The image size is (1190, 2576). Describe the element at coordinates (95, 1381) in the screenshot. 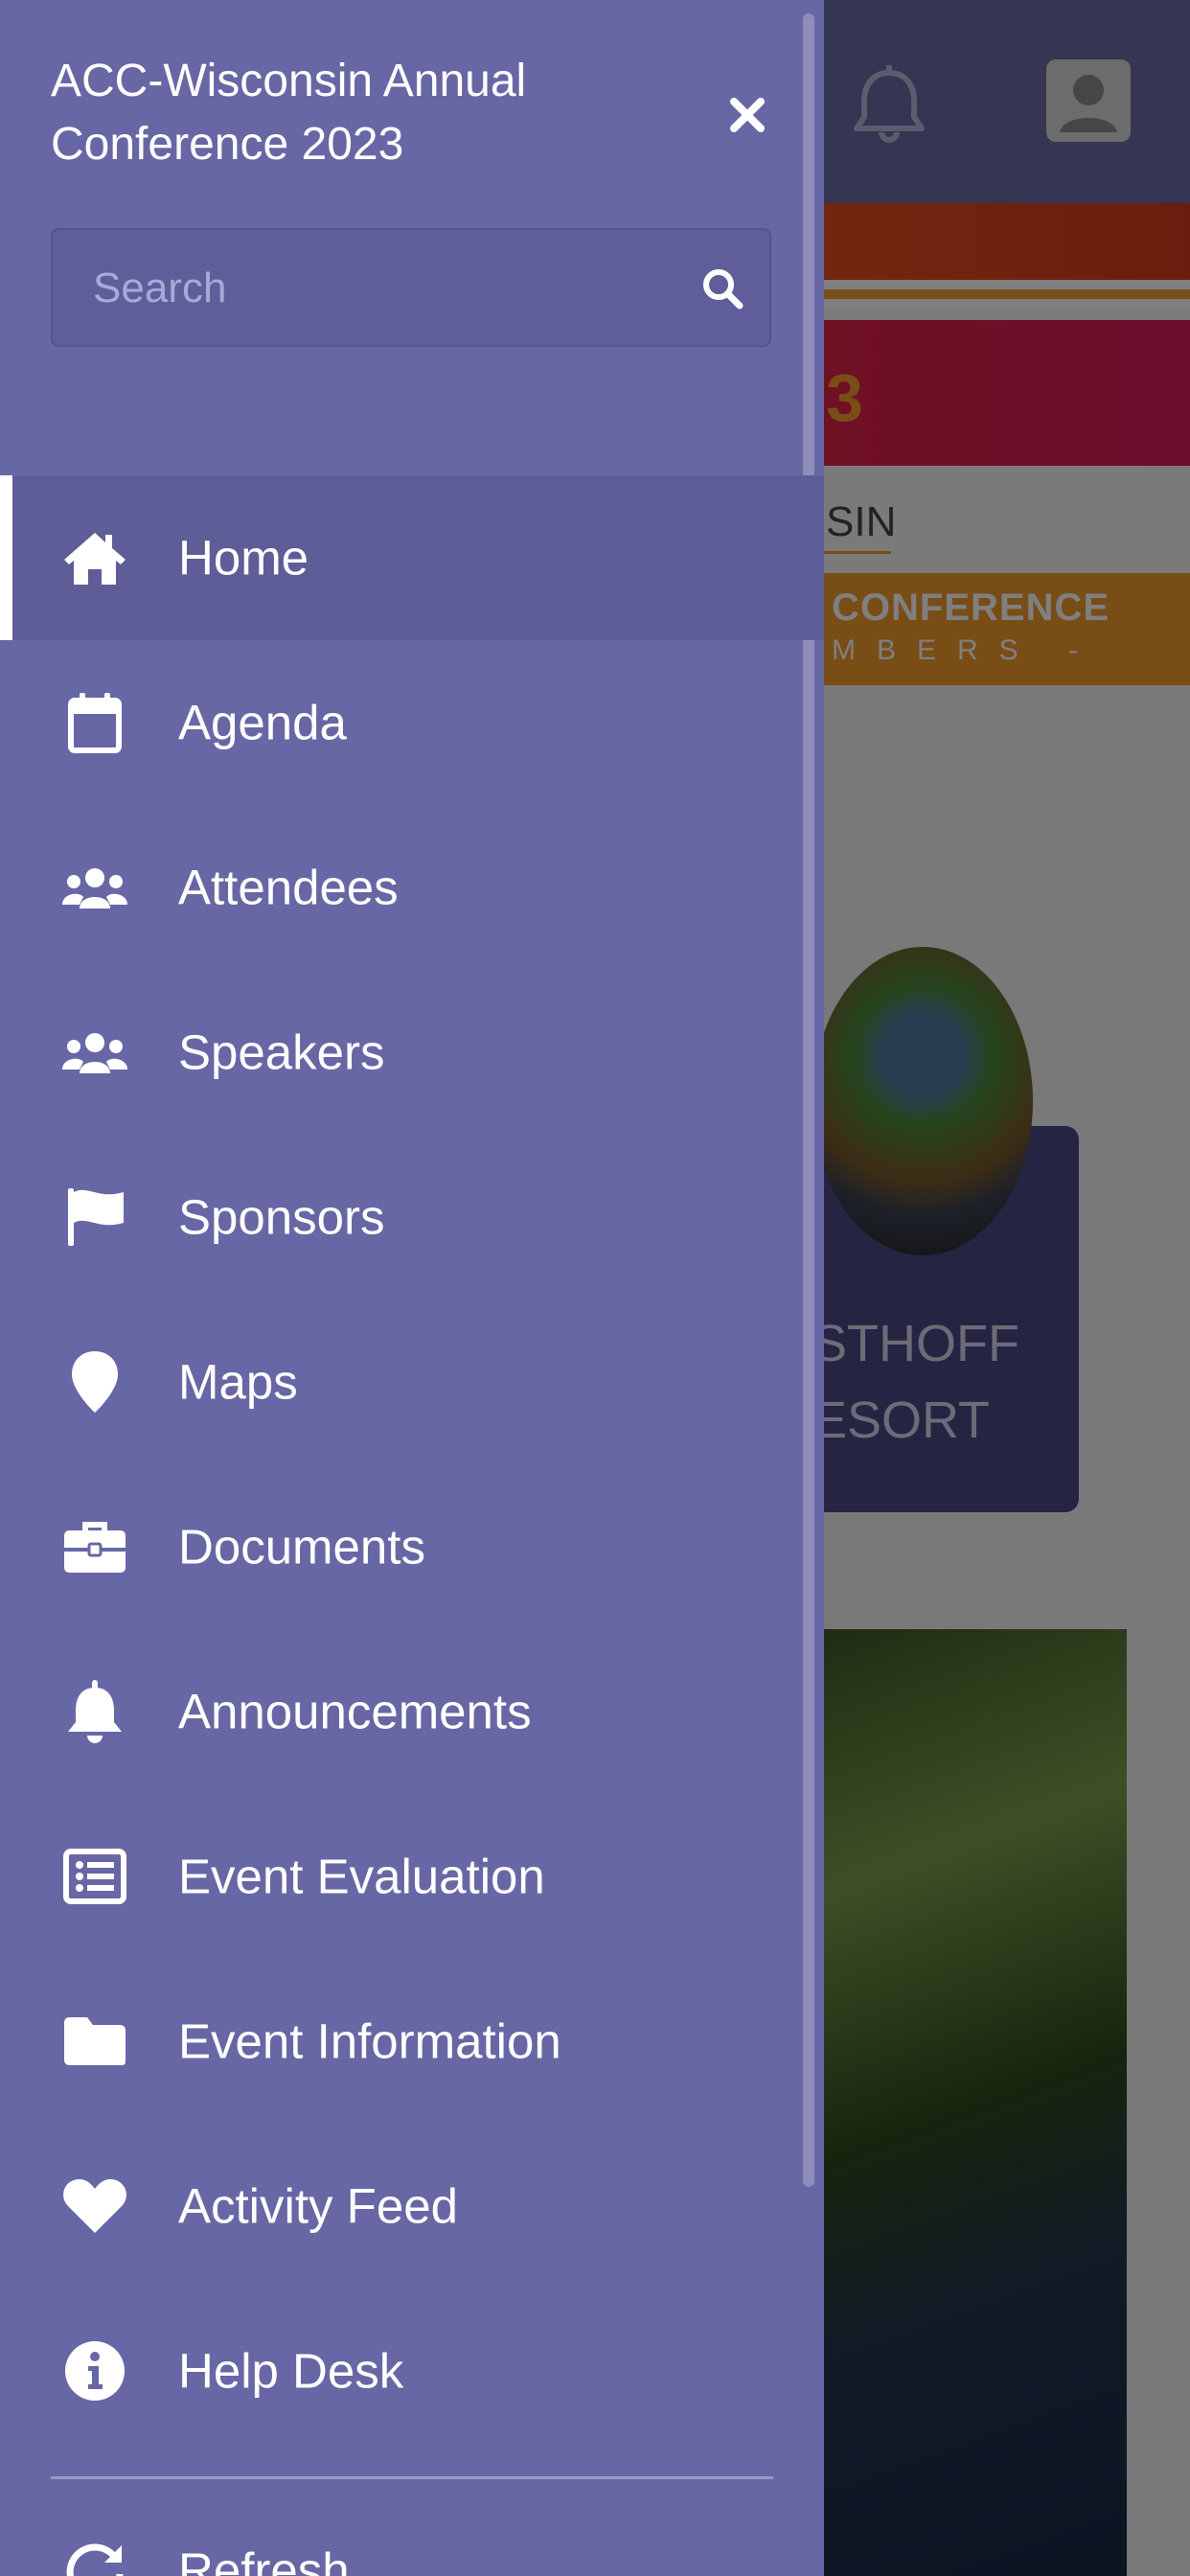

I see `map-marker-icon` at that location.